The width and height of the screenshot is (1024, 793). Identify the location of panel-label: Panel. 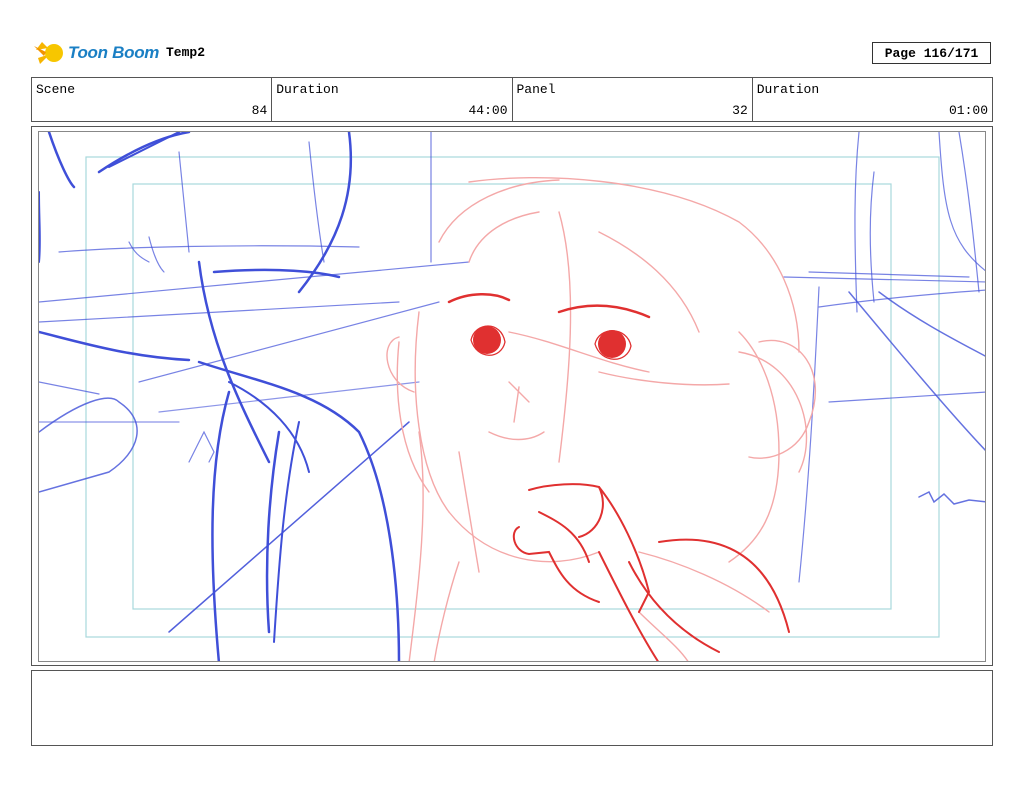
(536, 89).